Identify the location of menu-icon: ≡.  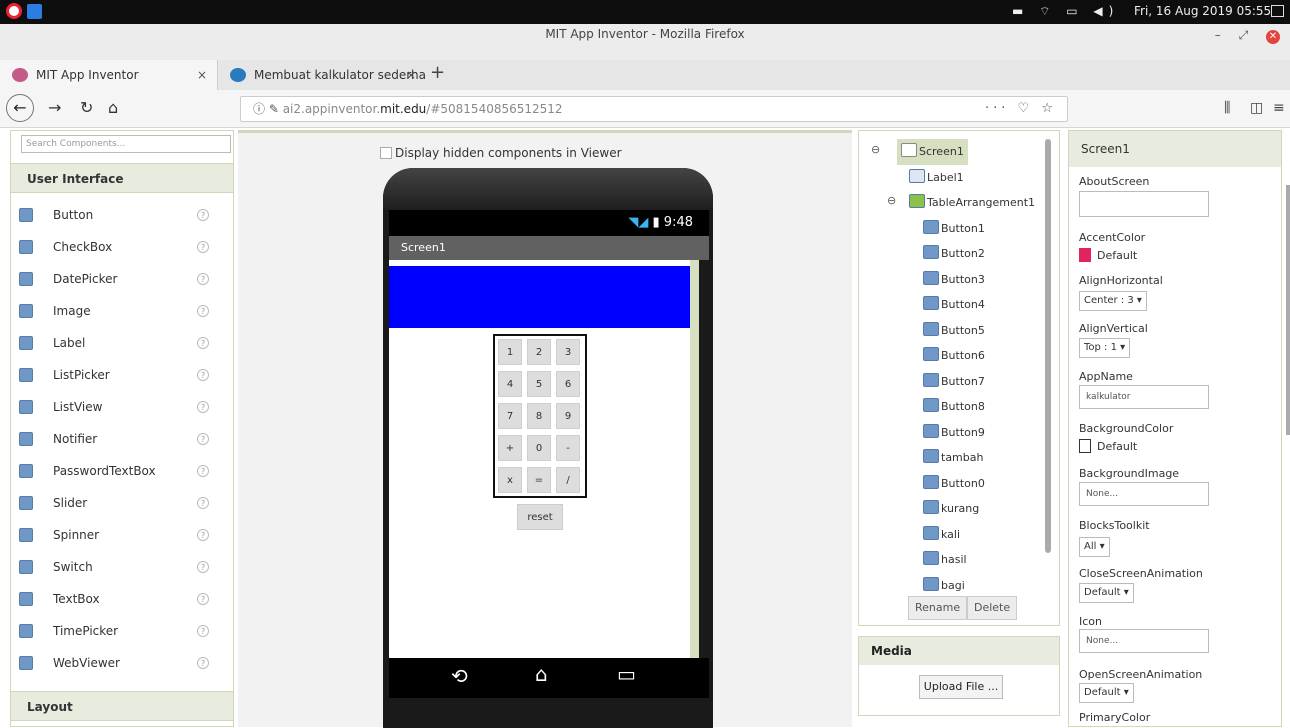
(1279, 108).